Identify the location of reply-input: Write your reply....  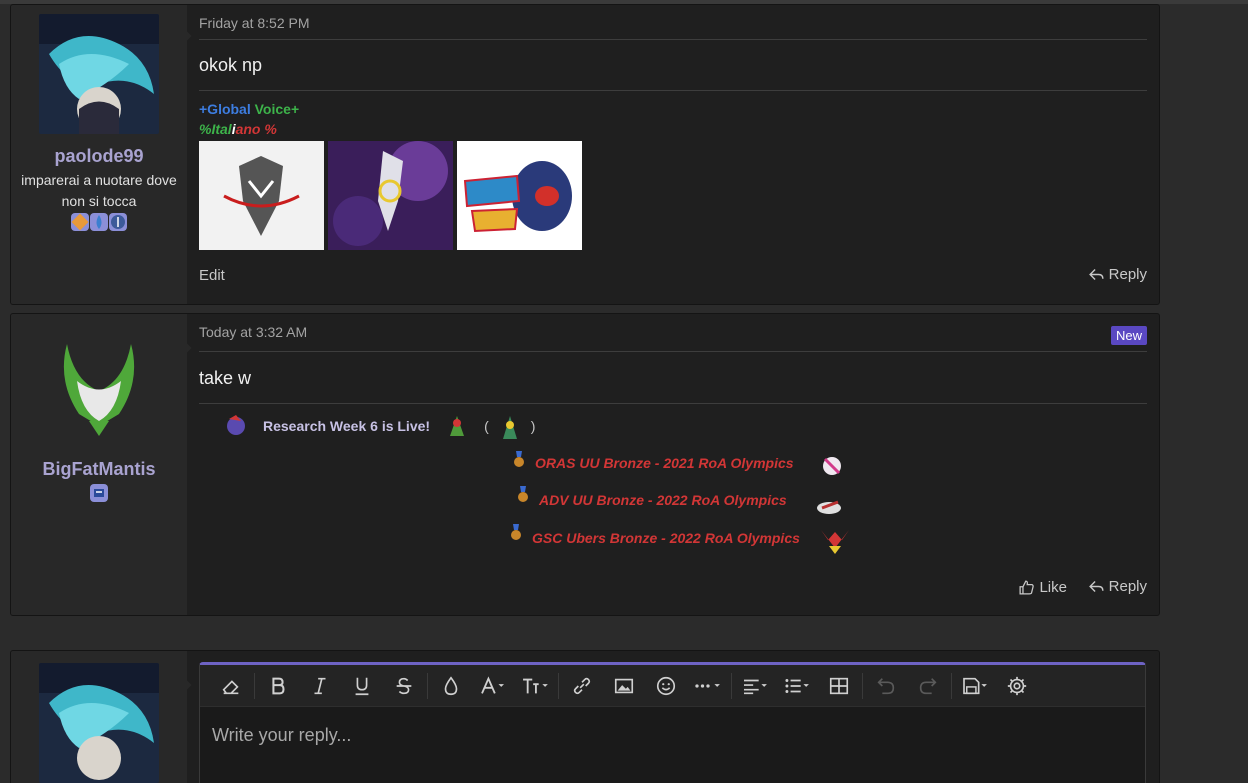
(281, 735).